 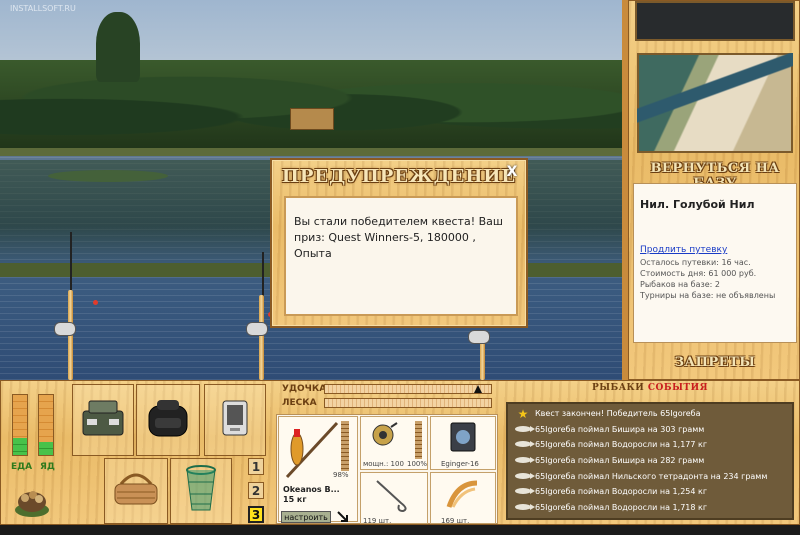 What do you see at coordinates (312, 119) in the screenshot?
I see `shore-house` at bounding box center [312, 119].